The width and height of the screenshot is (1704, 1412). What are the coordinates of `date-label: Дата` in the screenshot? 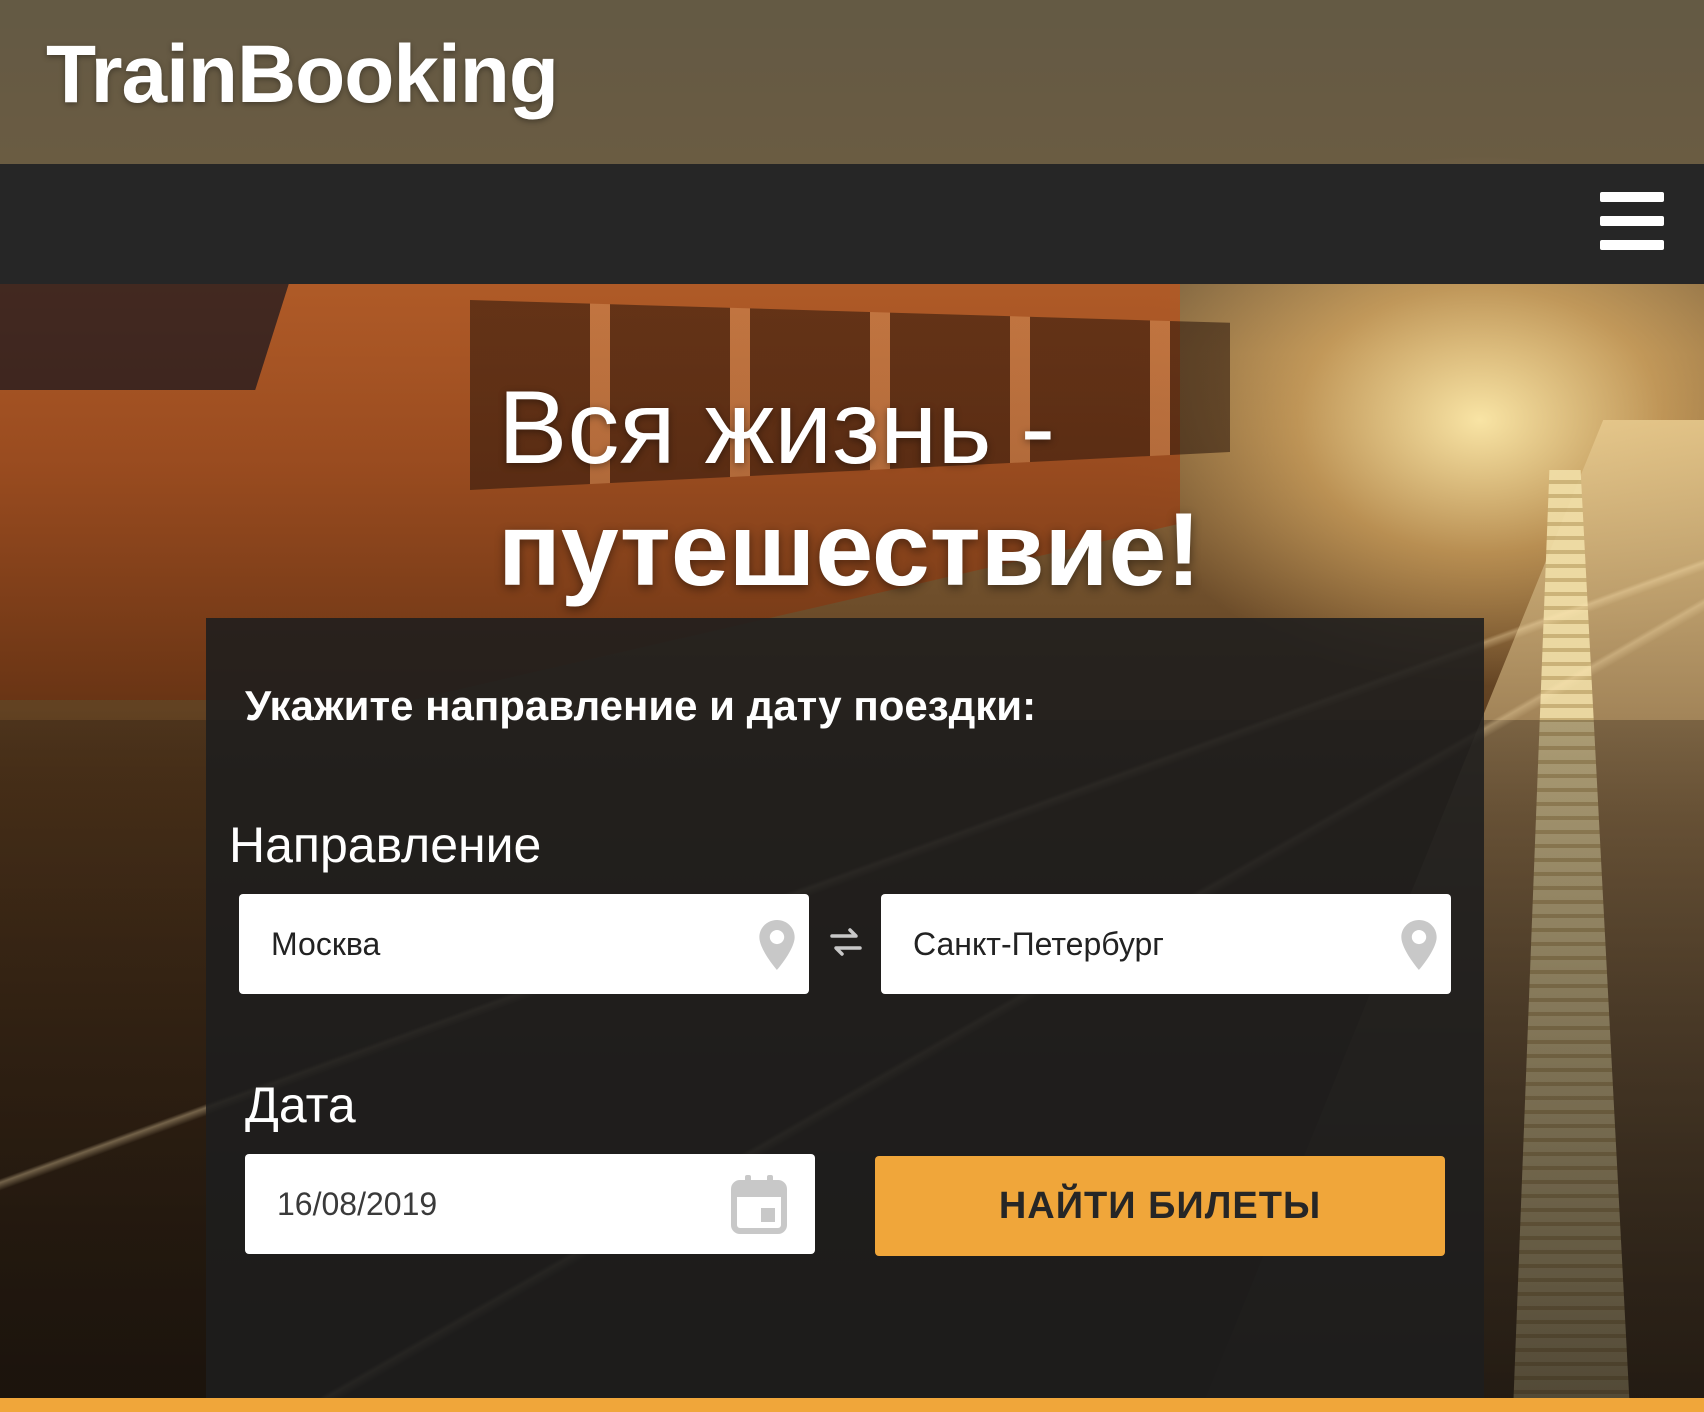 It's located at (300, 1105).